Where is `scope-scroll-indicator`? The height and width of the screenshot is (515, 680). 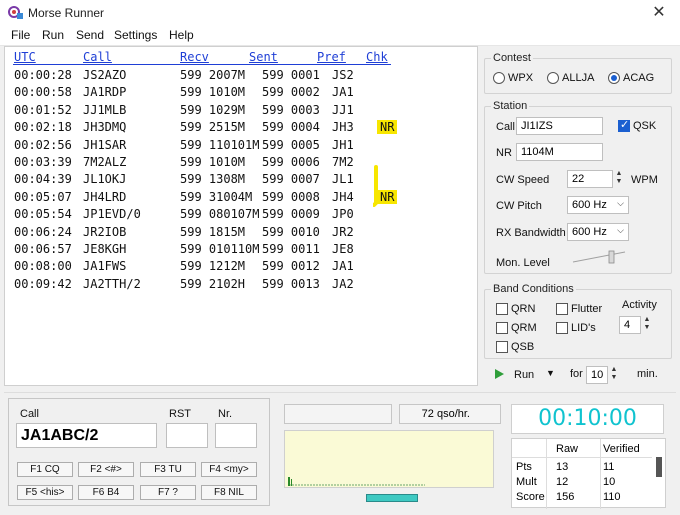
scope-scroll-indicator is located at coordinates (392, 498).